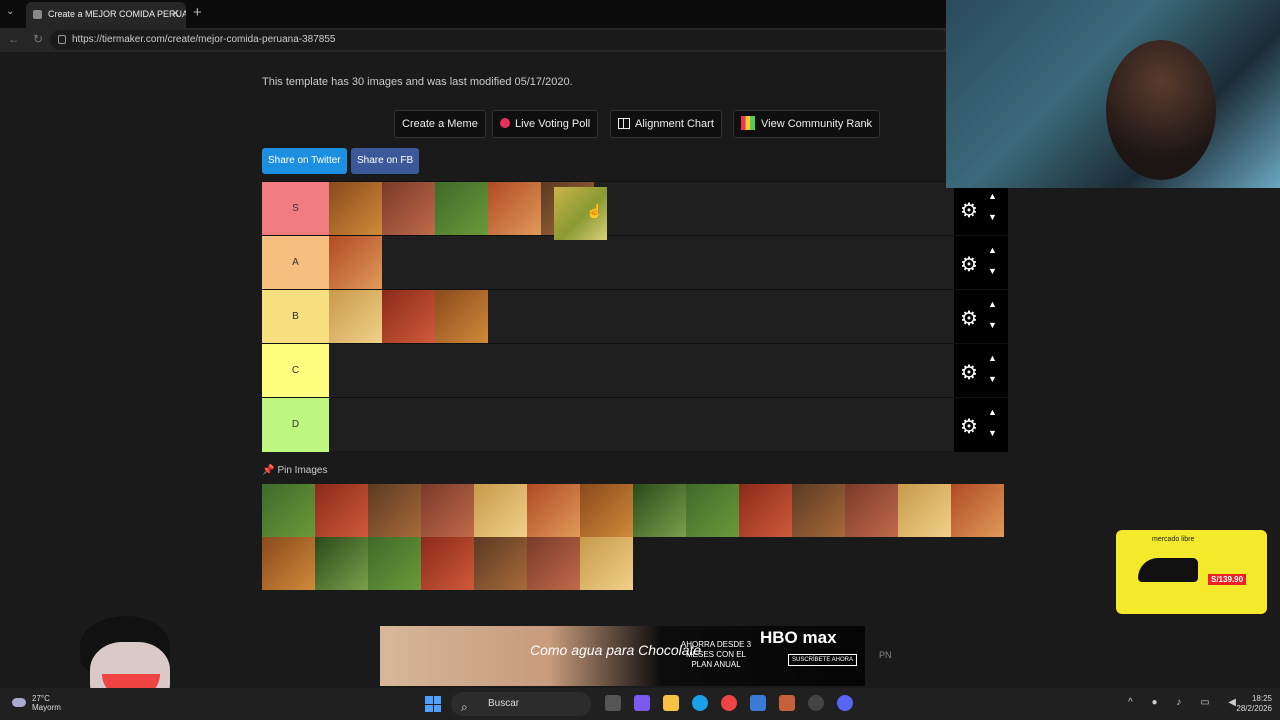 The image size is (1280, 720). I want to click on new-tab-button: +, so click(197, 12).